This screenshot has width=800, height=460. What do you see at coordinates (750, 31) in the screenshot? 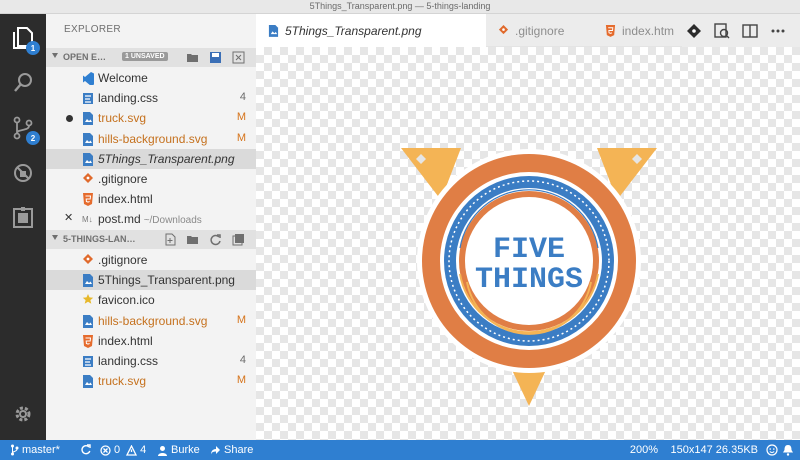
I see `split-editor-icon` at bounding box center [750, 31].